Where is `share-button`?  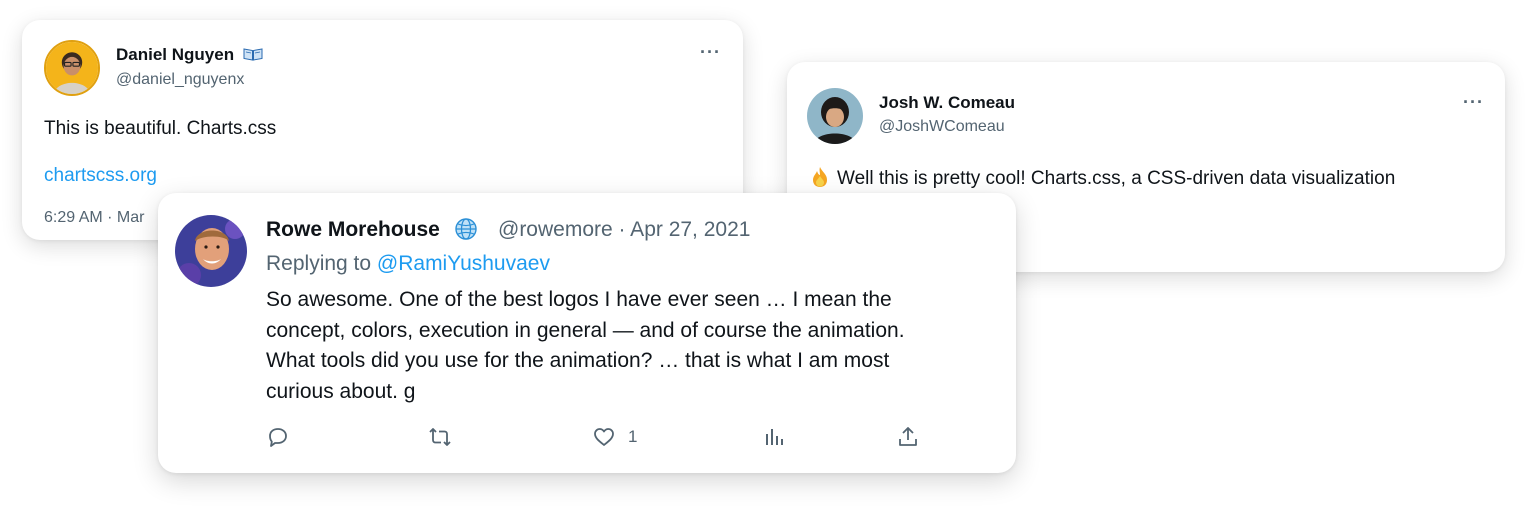 share-button is located at coordinates (908, 437).